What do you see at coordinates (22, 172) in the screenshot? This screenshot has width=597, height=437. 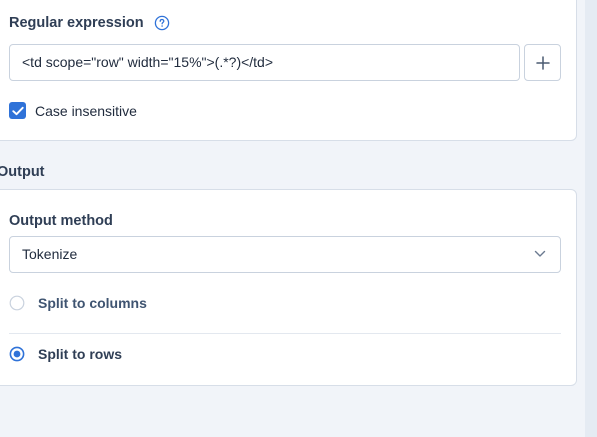 I see `output-section-title: Output` at bounding box center [22, 172].